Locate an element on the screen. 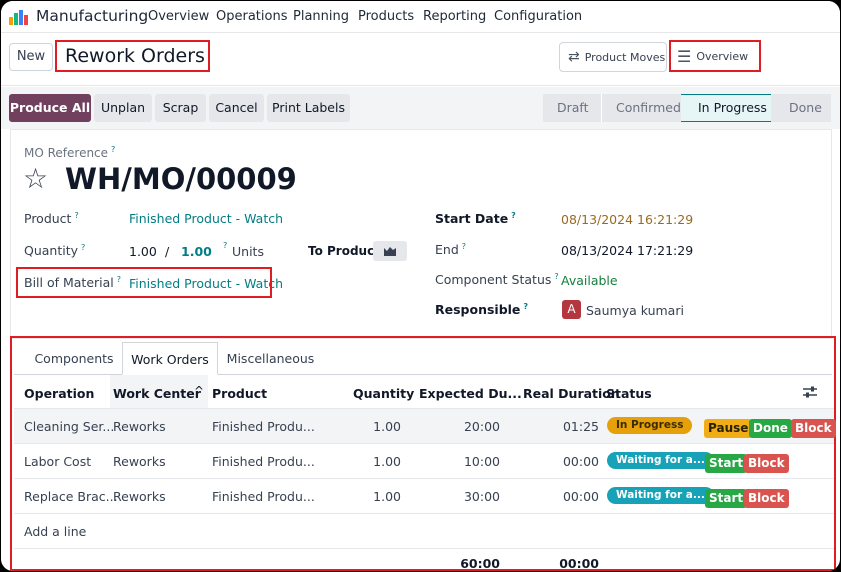  total-real: 00:00 is located at coordinates (579, 563).